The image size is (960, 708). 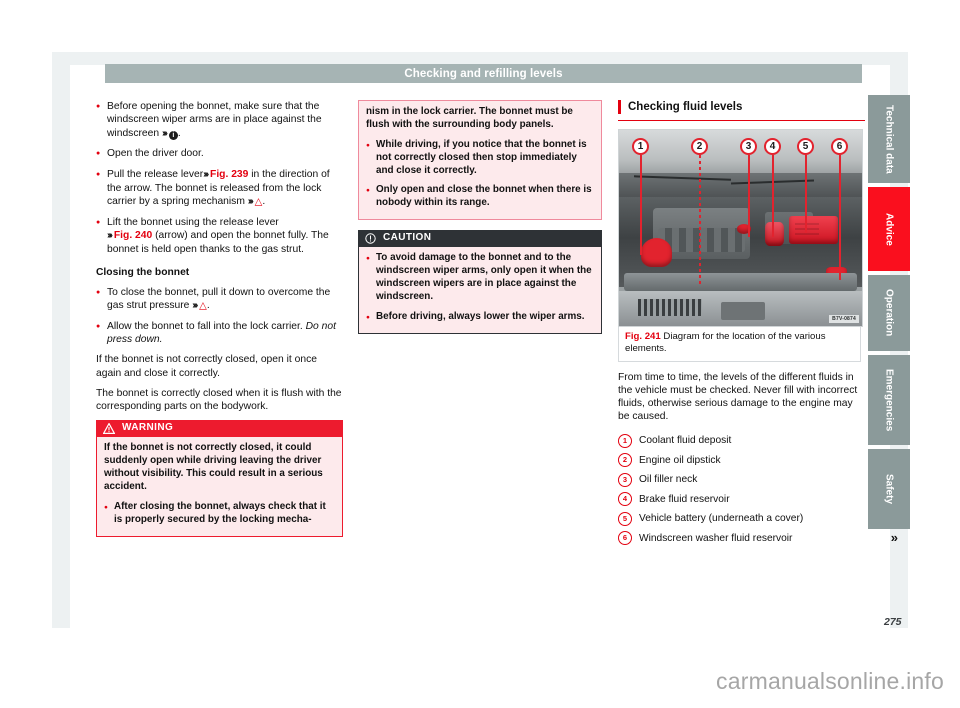 What do you see at coordinates (148, 428) in the screenshot?
I see `warning-box-label: WARNING` at bounding box center [148, 428].